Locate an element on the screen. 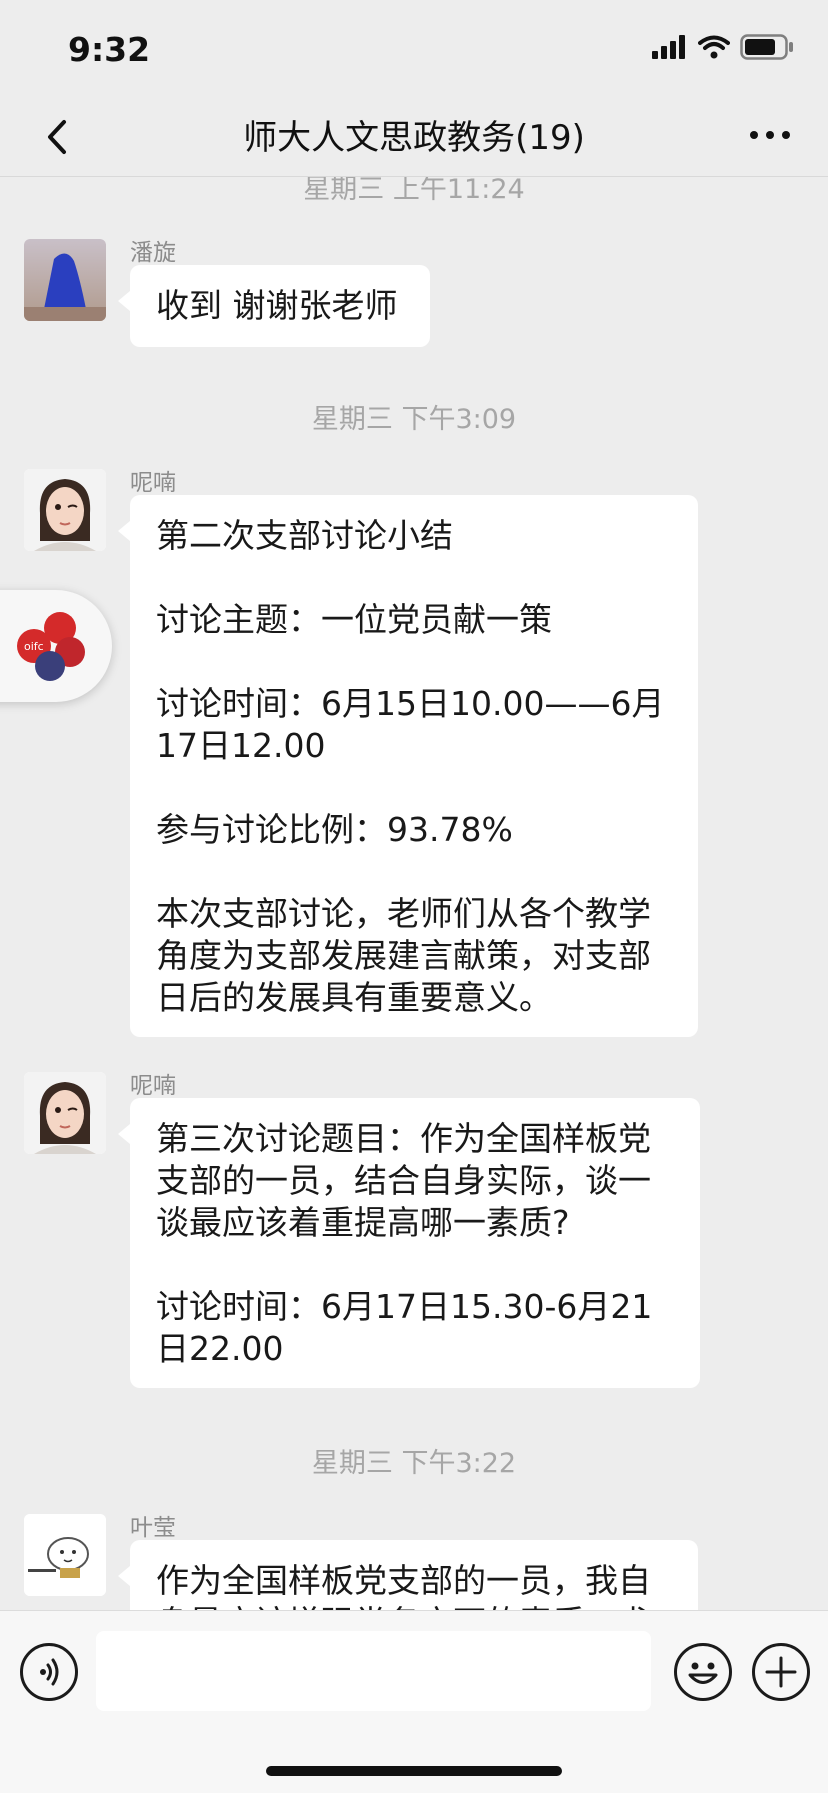  home-indicator is located at coordinates (414, 1771).